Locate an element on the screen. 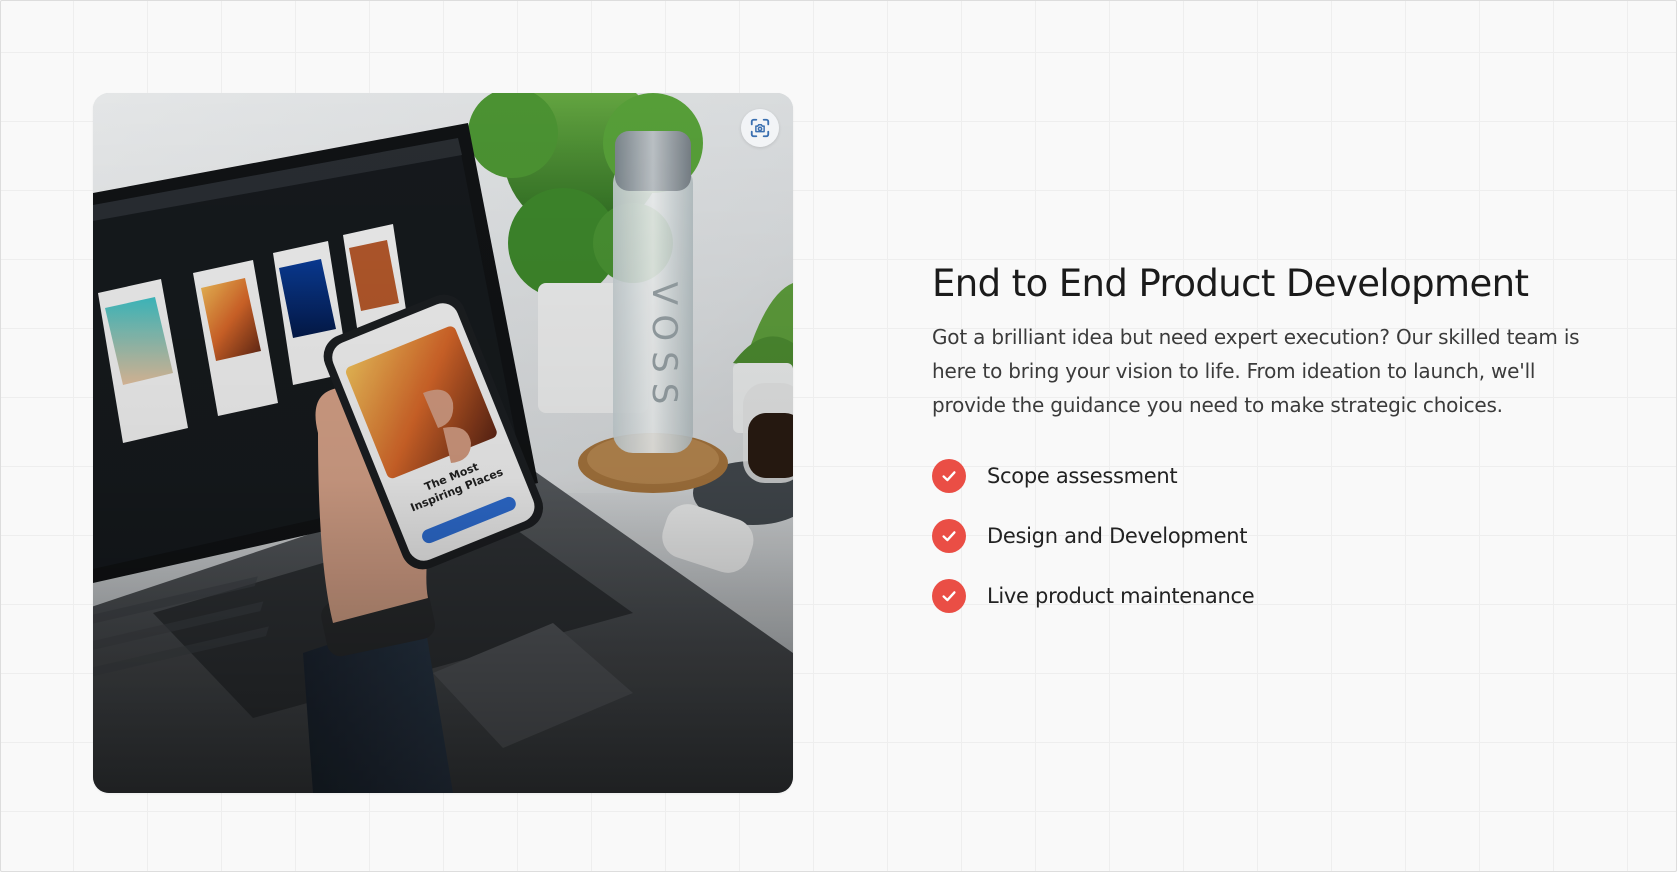 The image size is (1677, 872). section-title: End to End Product Development is located at coordinates (1230, 283).